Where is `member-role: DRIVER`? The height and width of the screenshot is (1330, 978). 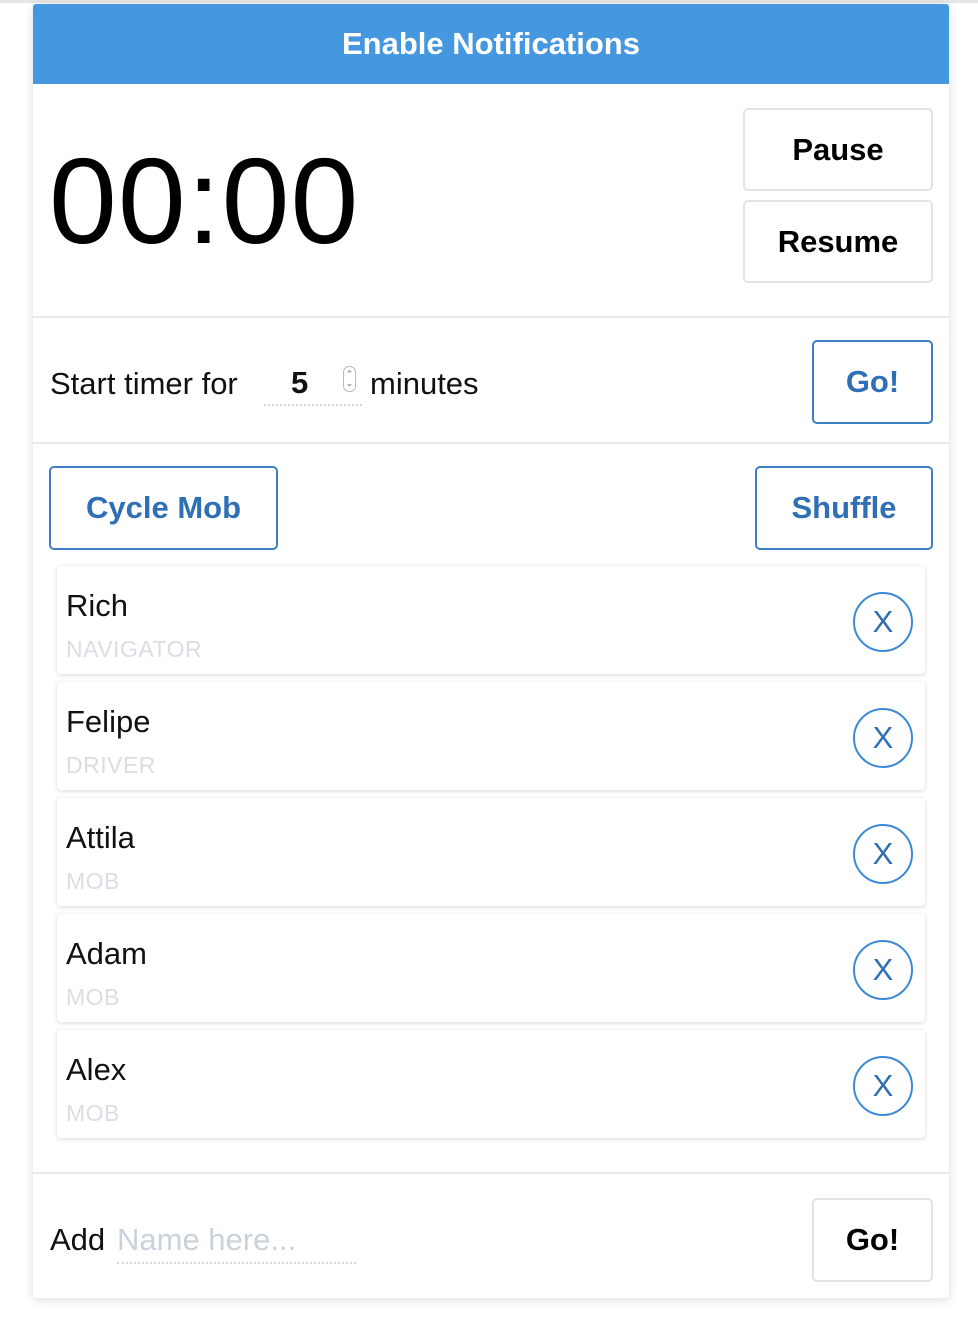 member-role: DRIVER is located at coordinates (111, 765).